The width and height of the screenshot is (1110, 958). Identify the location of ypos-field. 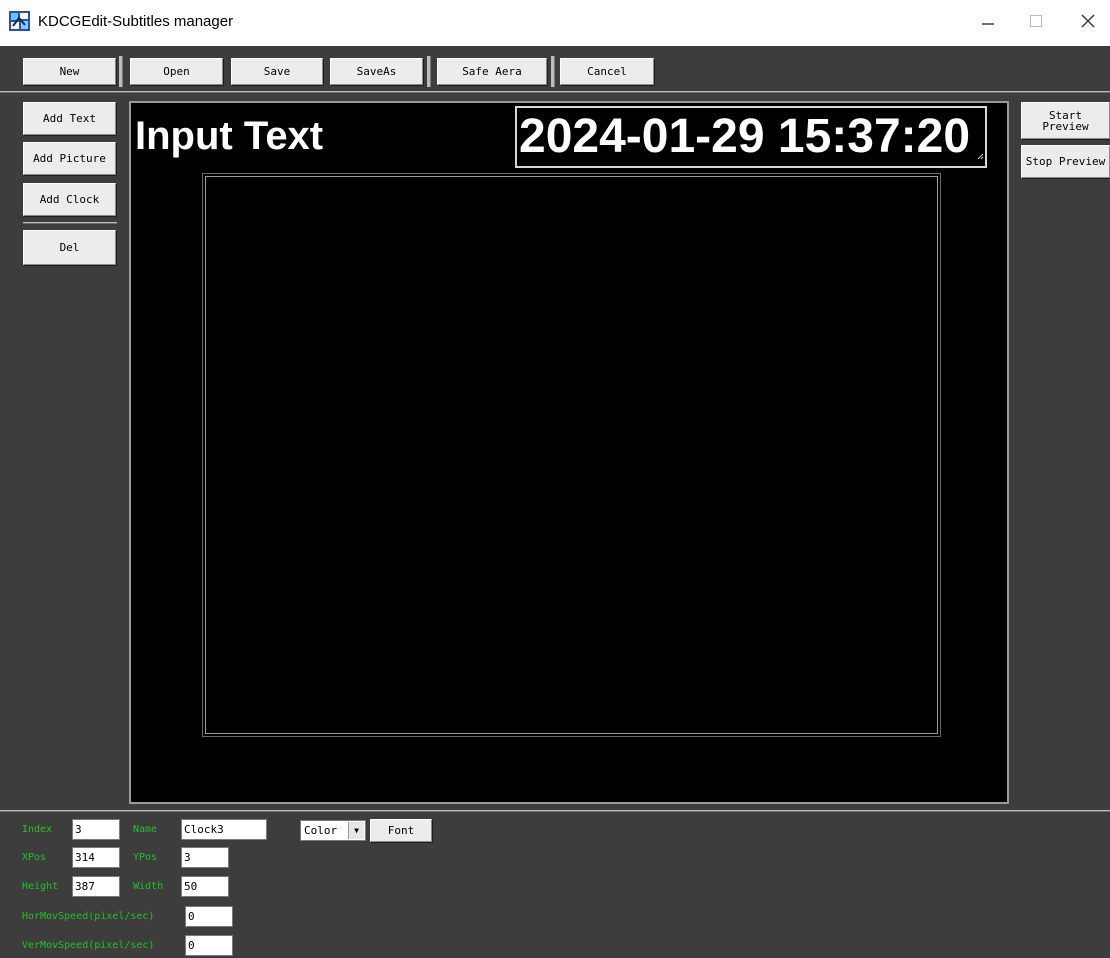
(205, 857).